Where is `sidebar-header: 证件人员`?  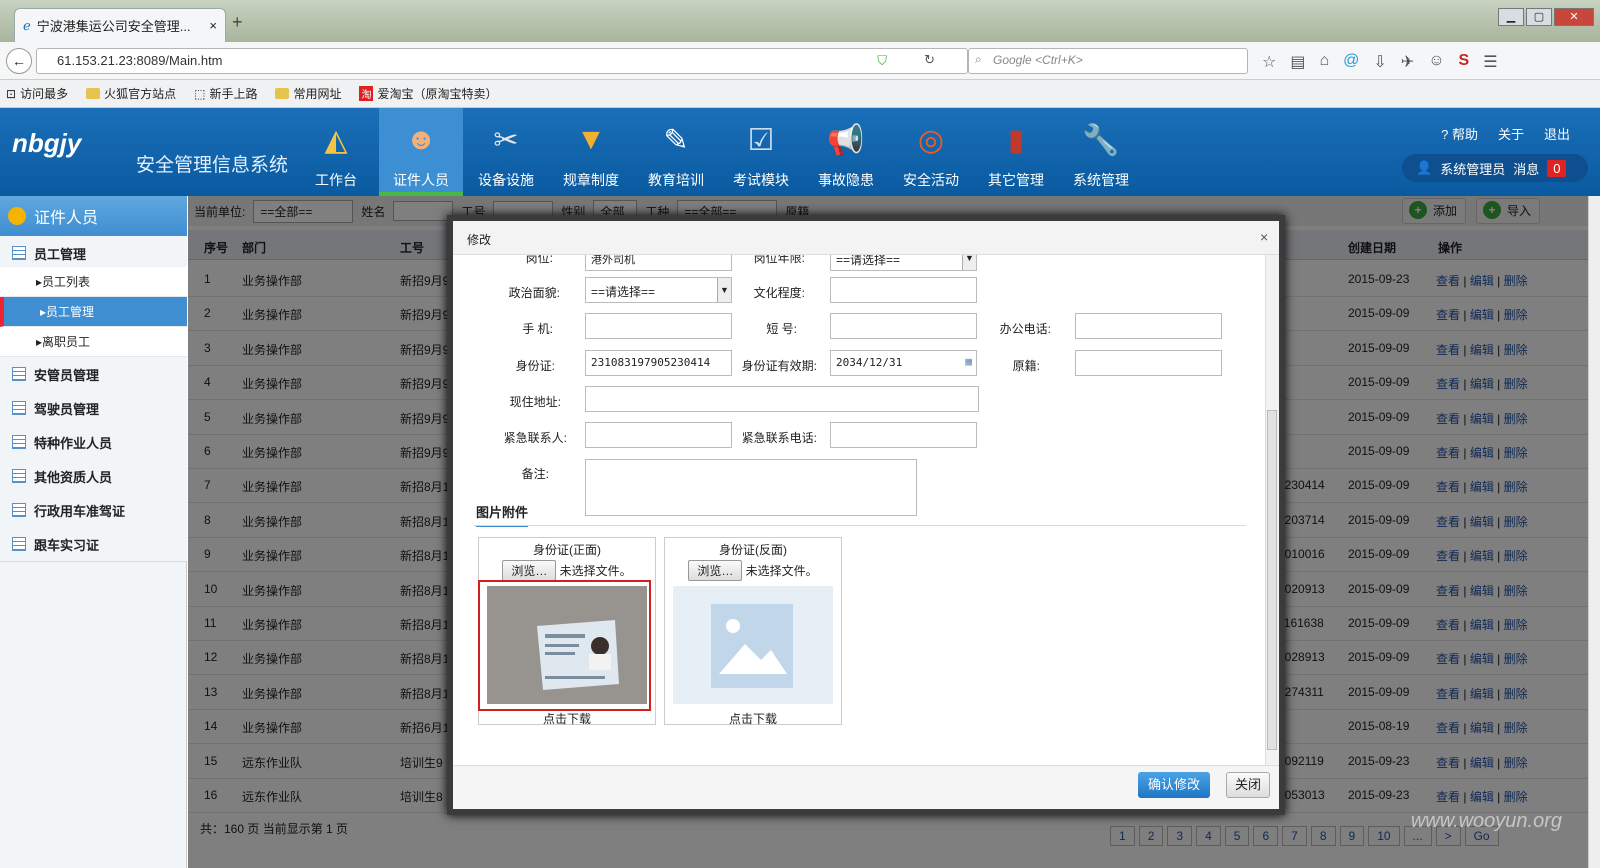 sidebar-header: 证件人员 is located at coordinates (93, 216).